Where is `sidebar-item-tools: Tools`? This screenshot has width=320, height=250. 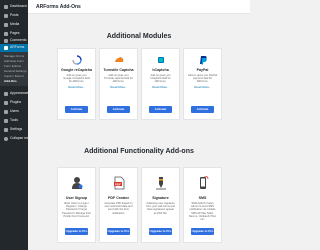
sidebar-item-tools: Tools is located at coordinates (14, 121).